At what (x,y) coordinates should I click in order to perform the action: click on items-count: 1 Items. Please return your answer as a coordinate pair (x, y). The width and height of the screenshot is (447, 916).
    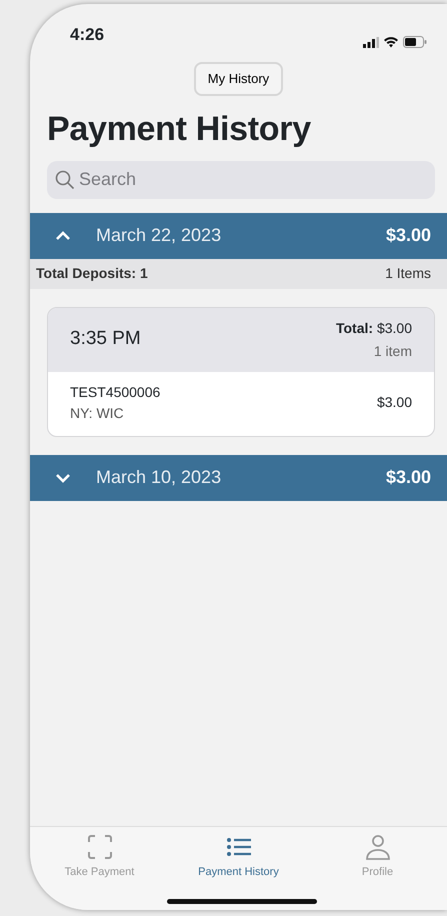
    Looking at the image, I should click on (408, 273).